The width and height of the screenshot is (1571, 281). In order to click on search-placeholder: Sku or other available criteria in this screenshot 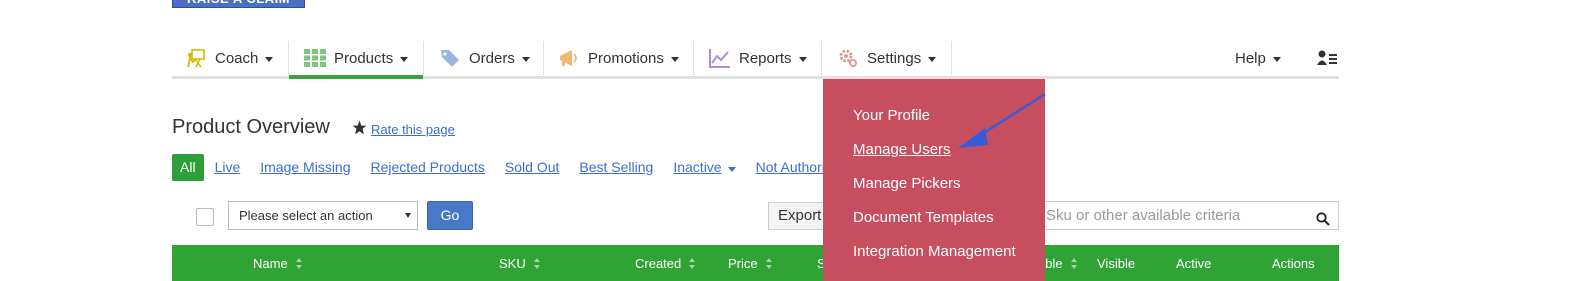, I will do `click(1143, 215)`.